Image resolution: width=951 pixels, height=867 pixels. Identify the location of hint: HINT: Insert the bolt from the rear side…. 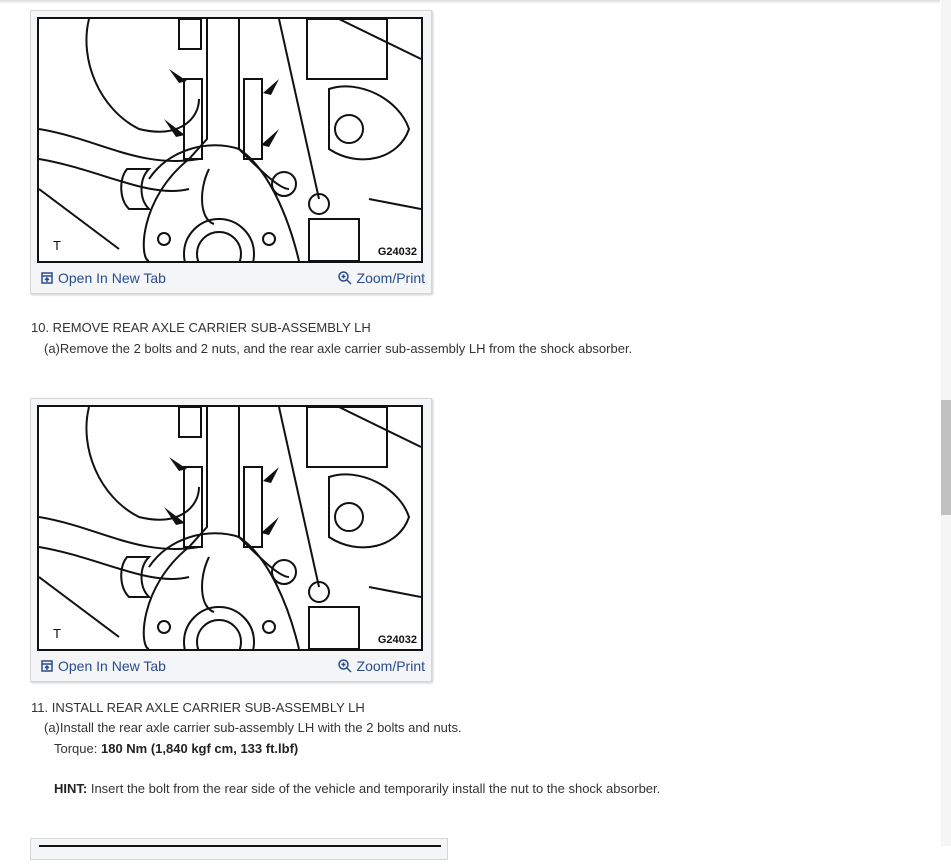
(357, 788).